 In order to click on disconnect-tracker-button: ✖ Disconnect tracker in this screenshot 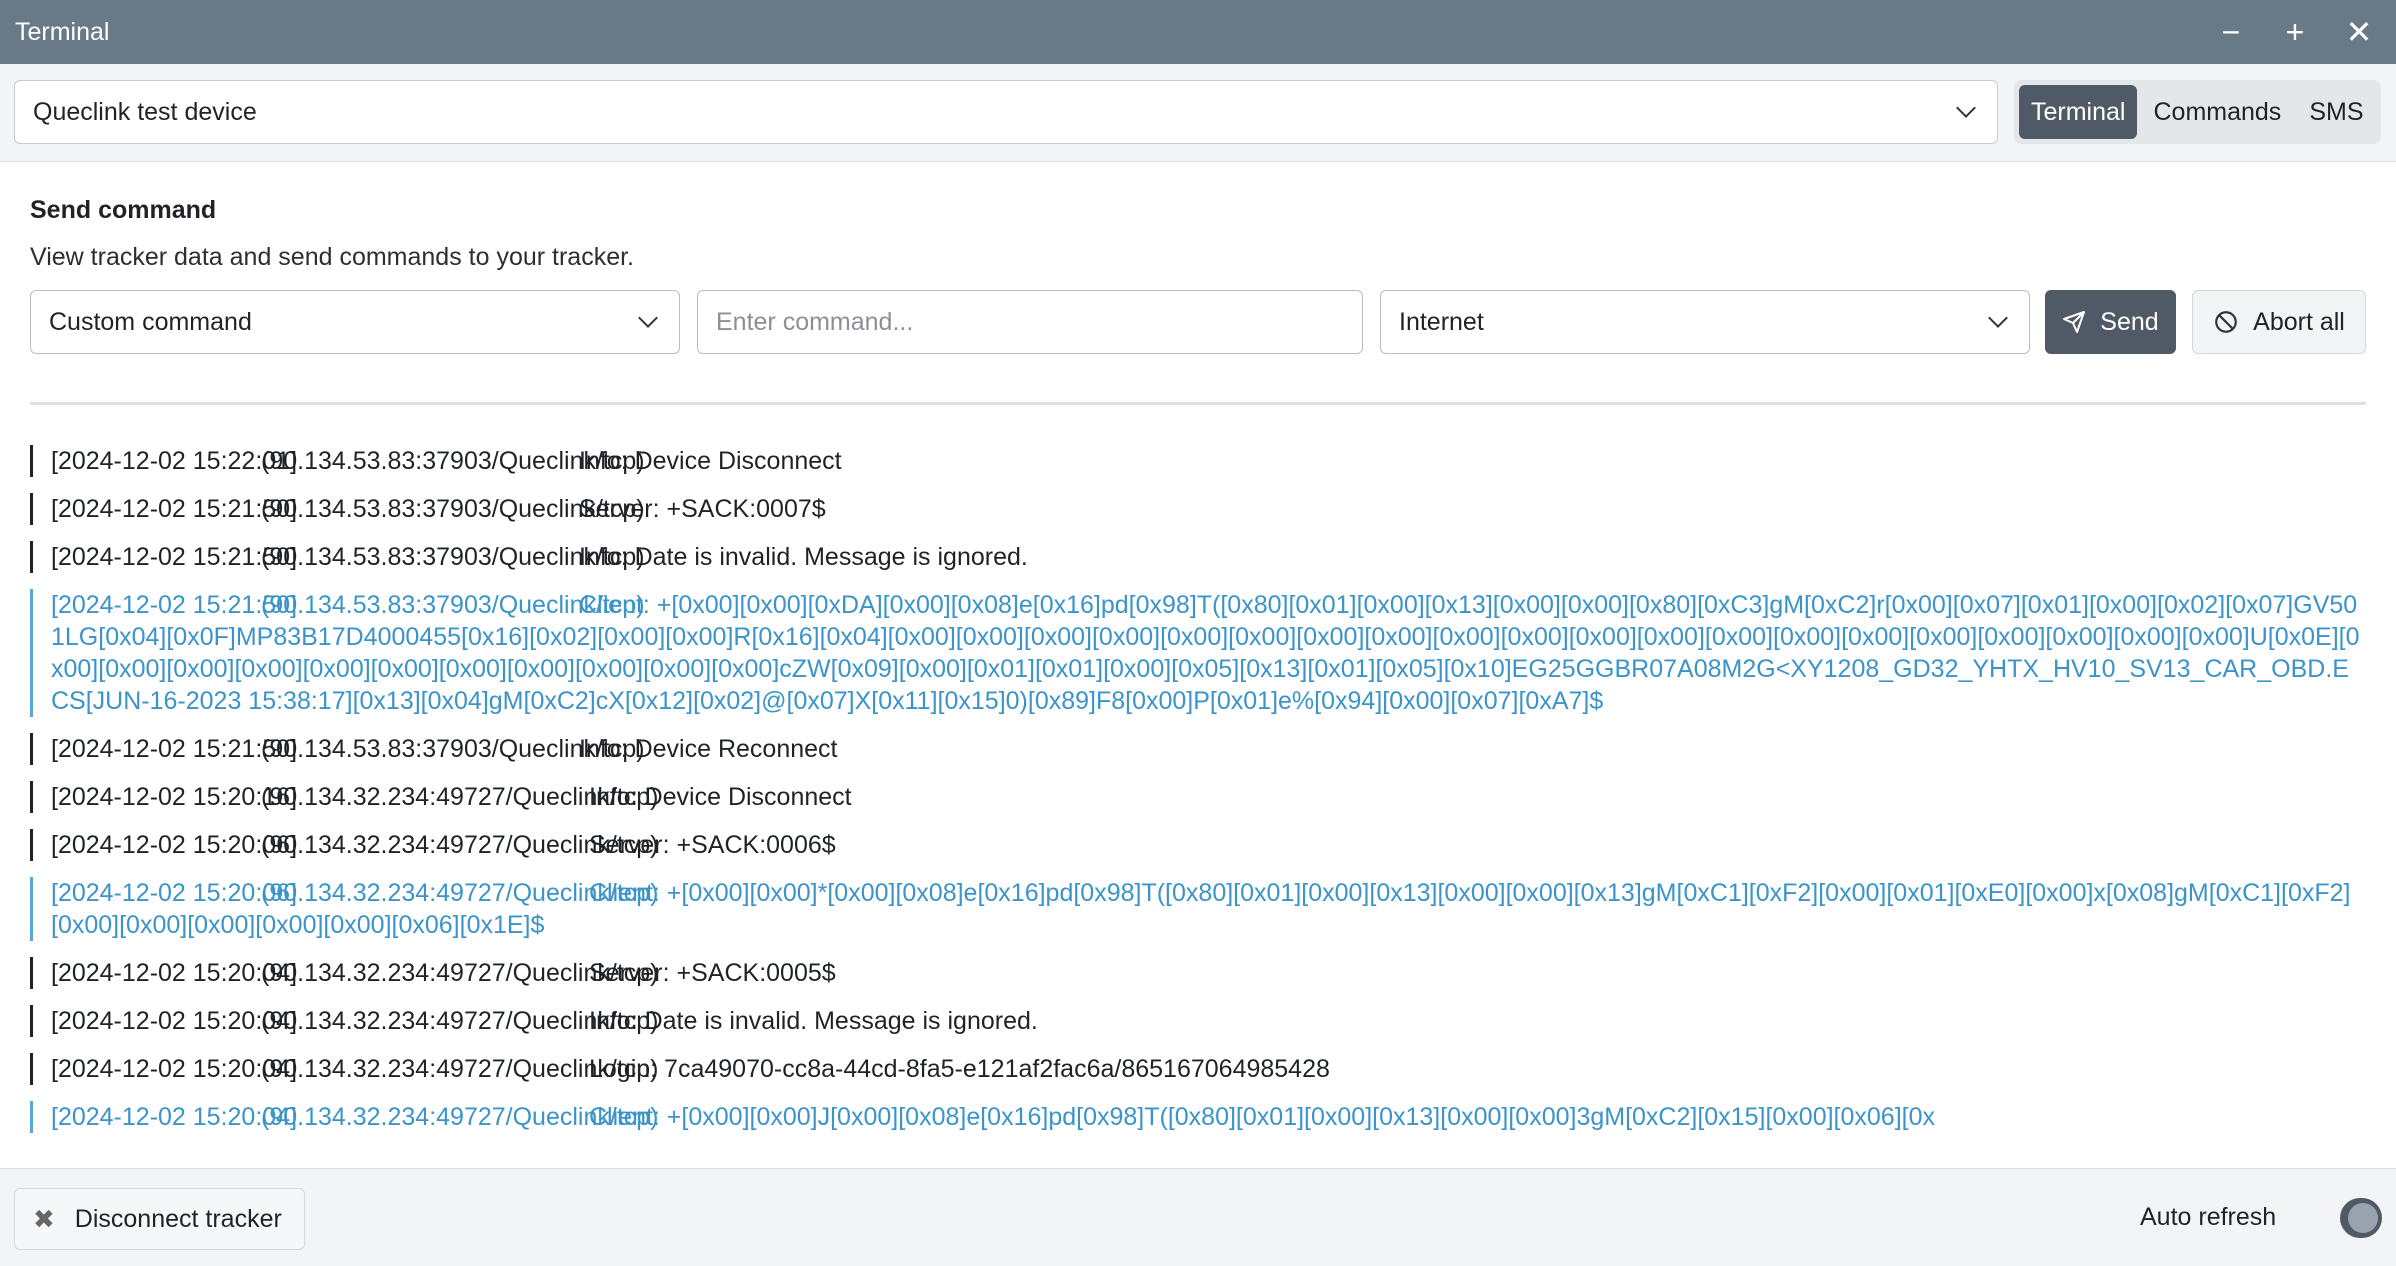, I will do `click(159, 1219)`.